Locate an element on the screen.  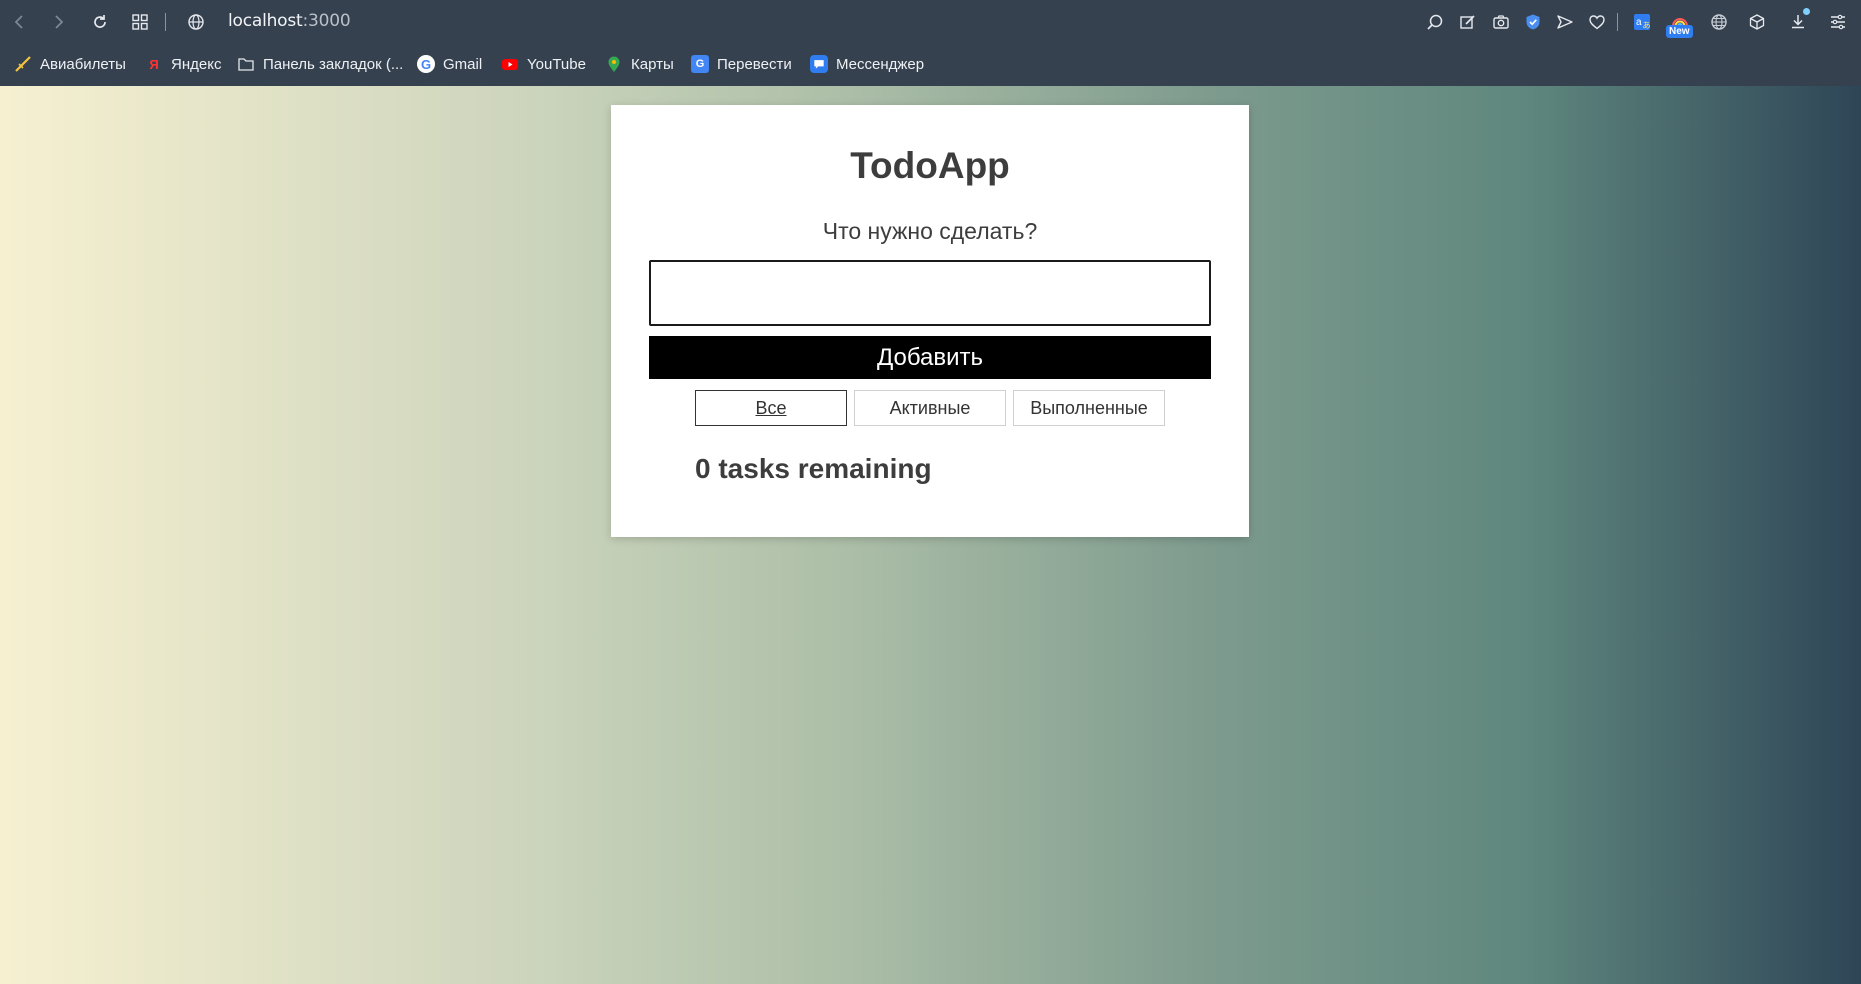
tabs-grid-icon is located at coordinates (140, 22).